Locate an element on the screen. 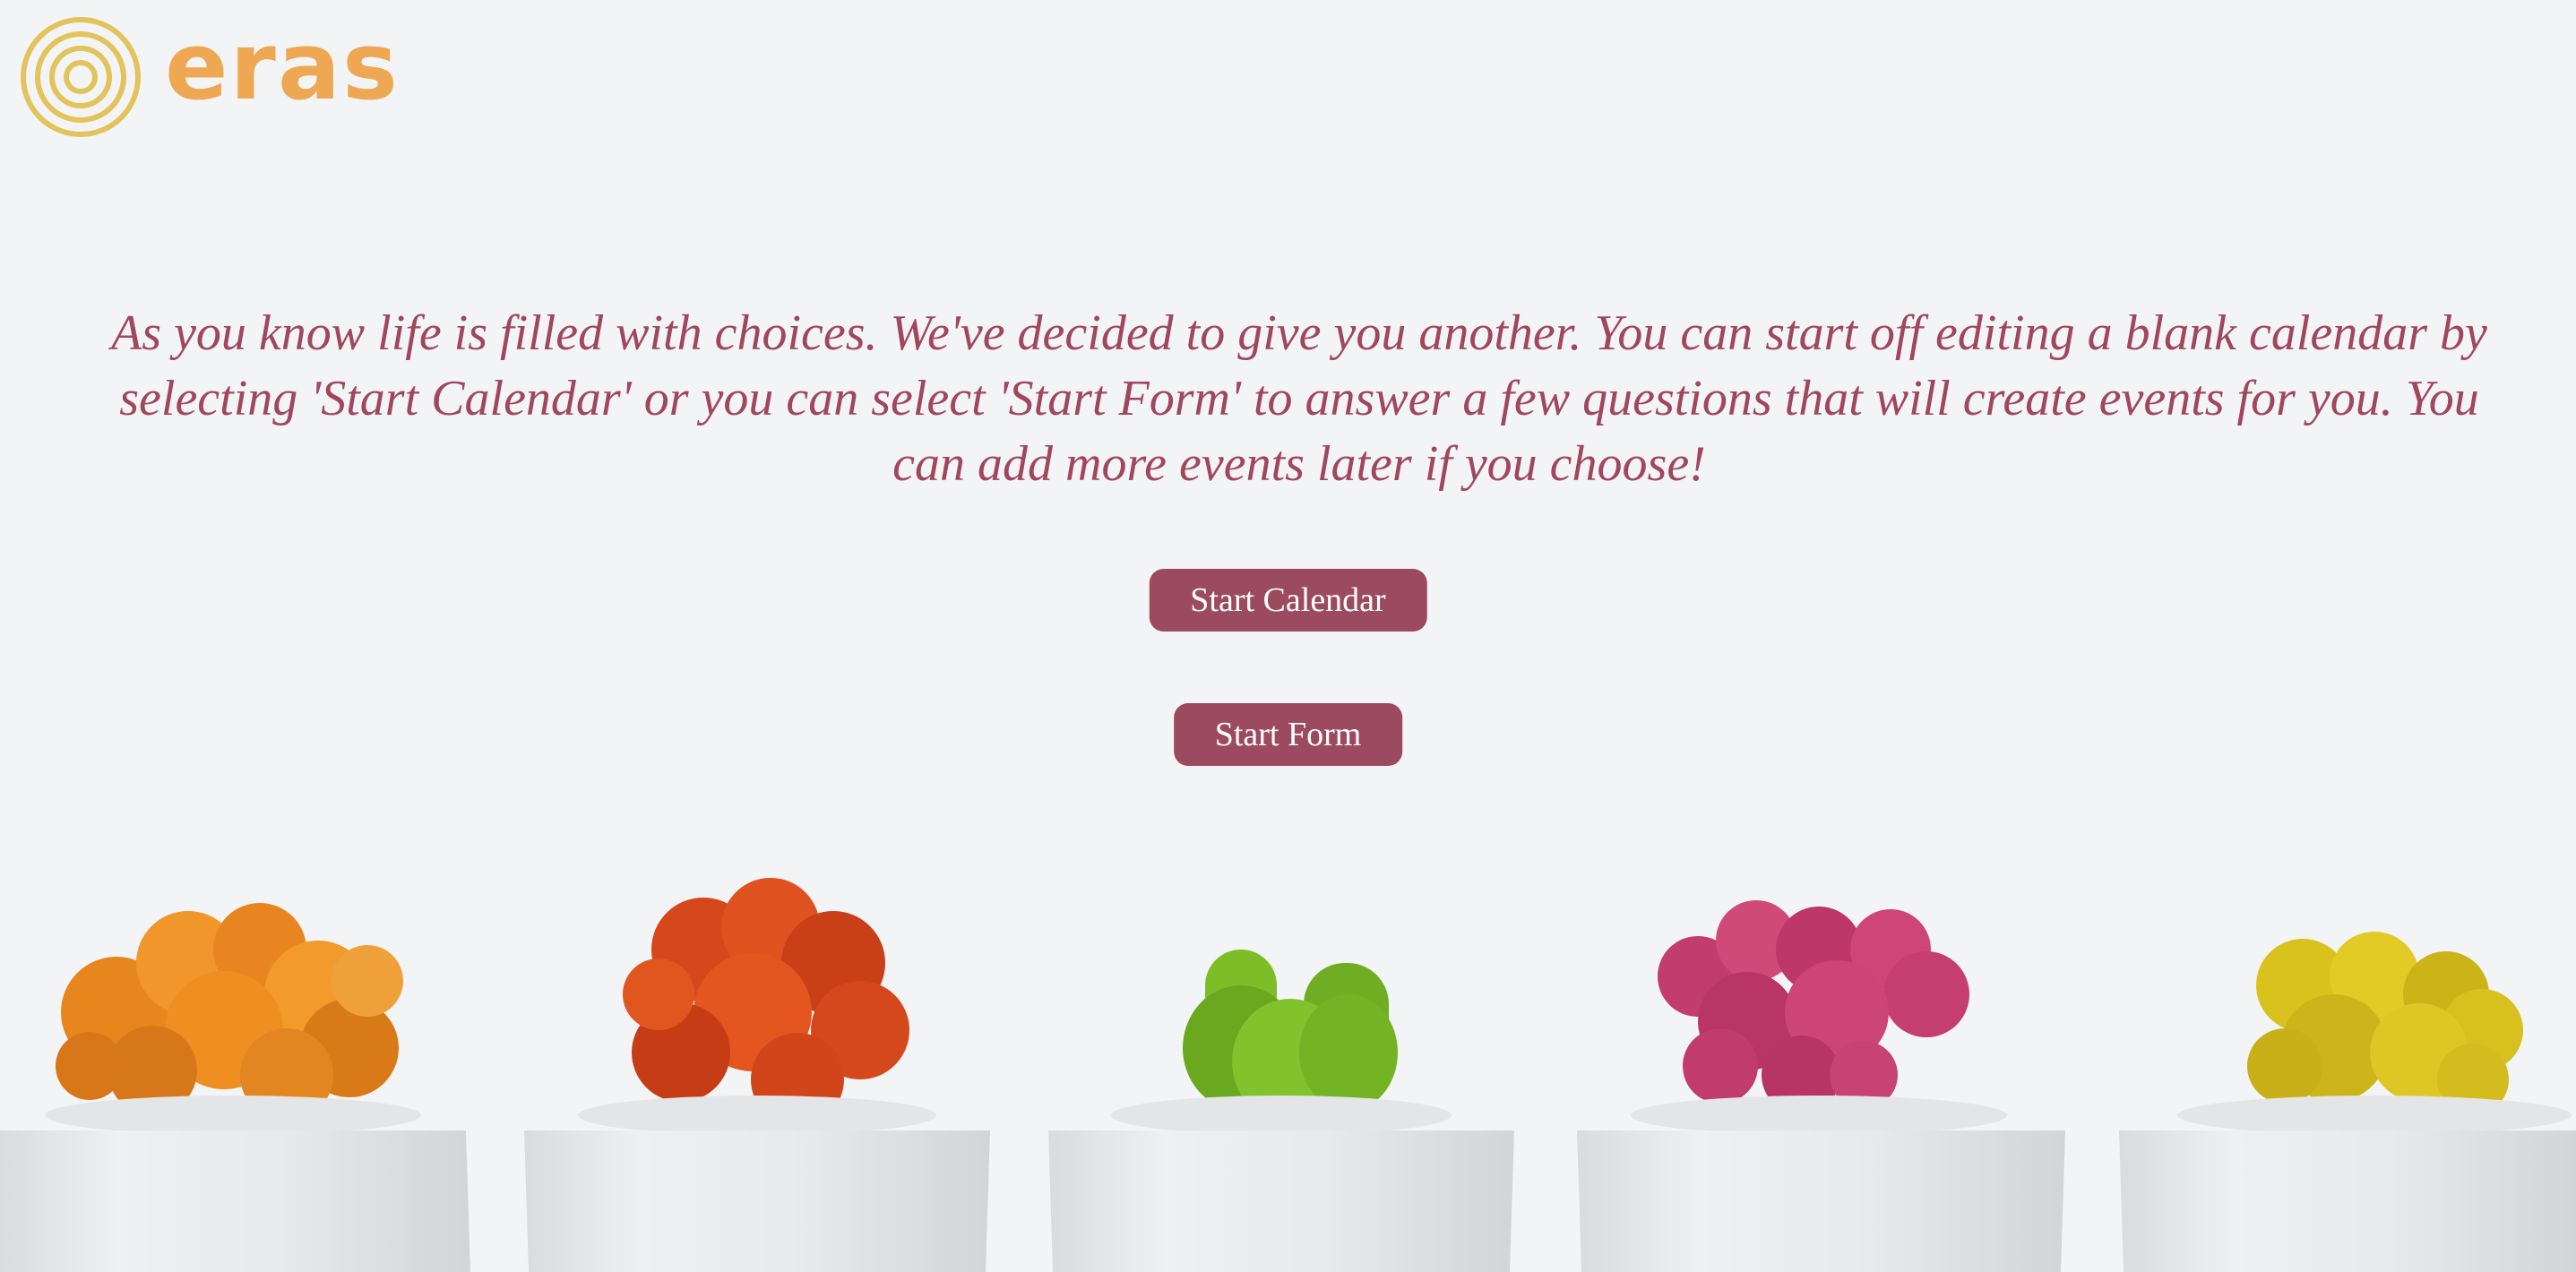 This screenshot has width=2576, height=1272. concentric-circles-icon is located at coordinates (81, 77).